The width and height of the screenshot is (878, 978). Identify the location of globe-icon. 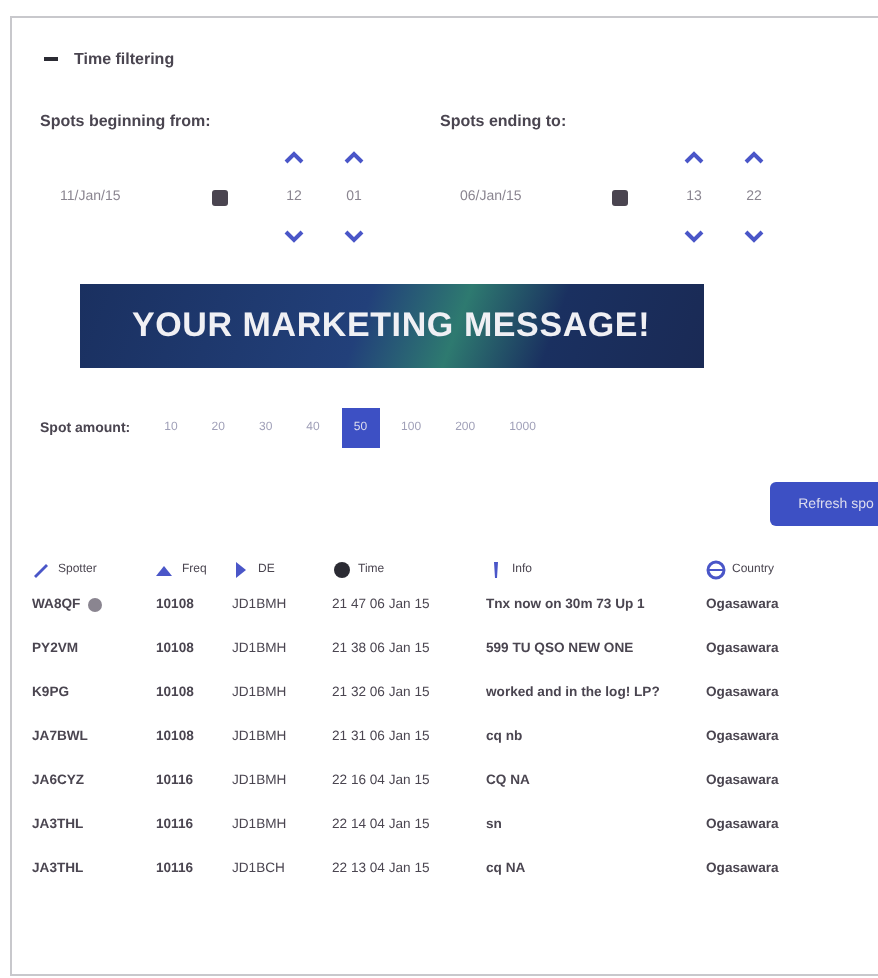
(716, 570).